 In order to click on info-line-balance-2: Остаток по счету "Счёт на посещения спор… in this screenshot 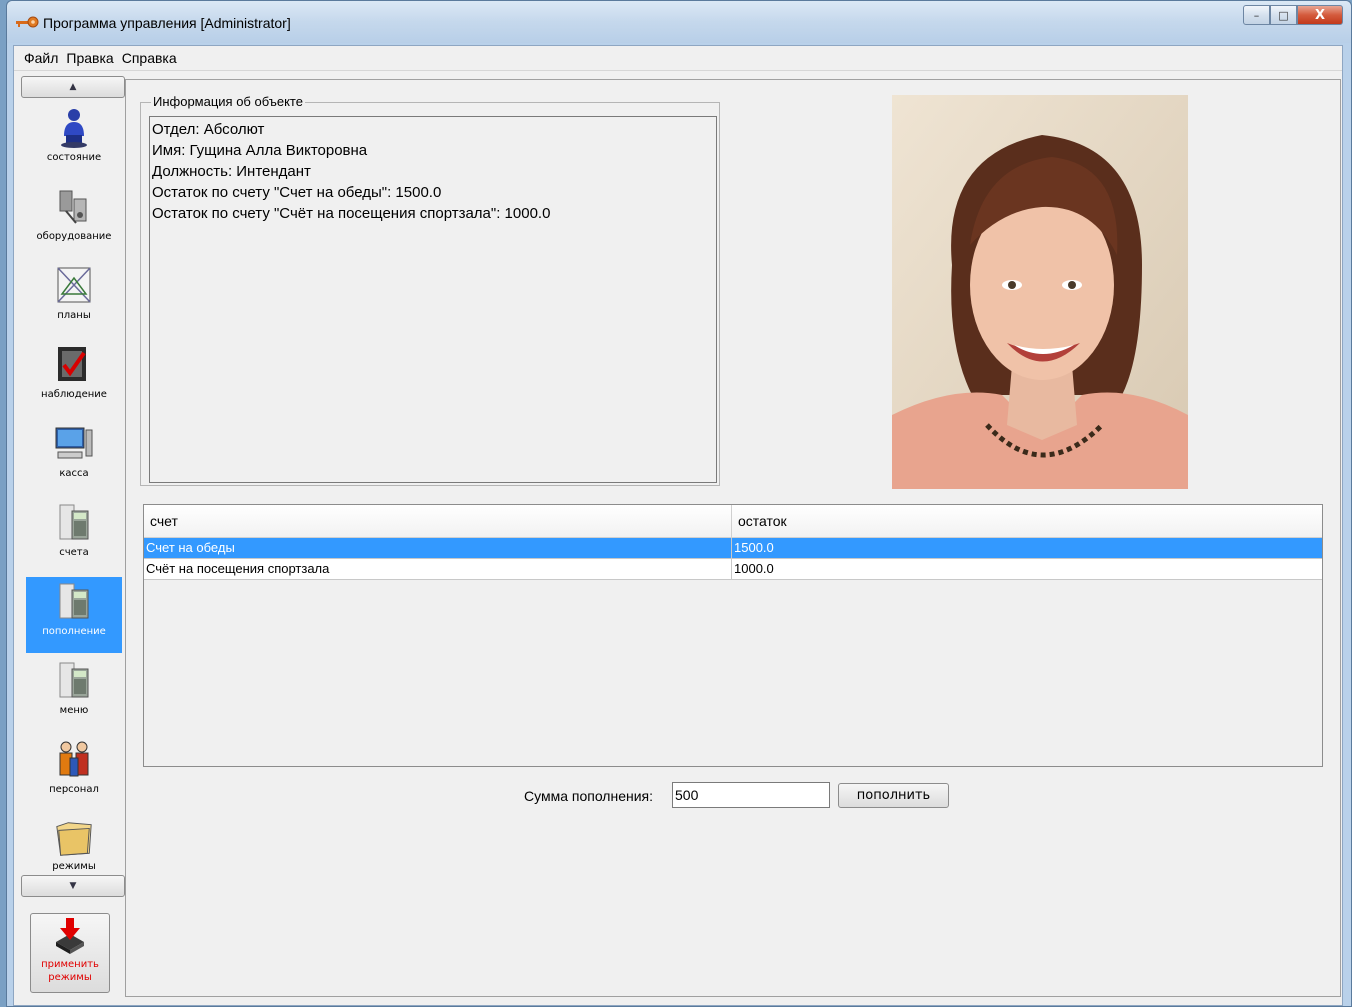, I will do `click(351, 213)`.